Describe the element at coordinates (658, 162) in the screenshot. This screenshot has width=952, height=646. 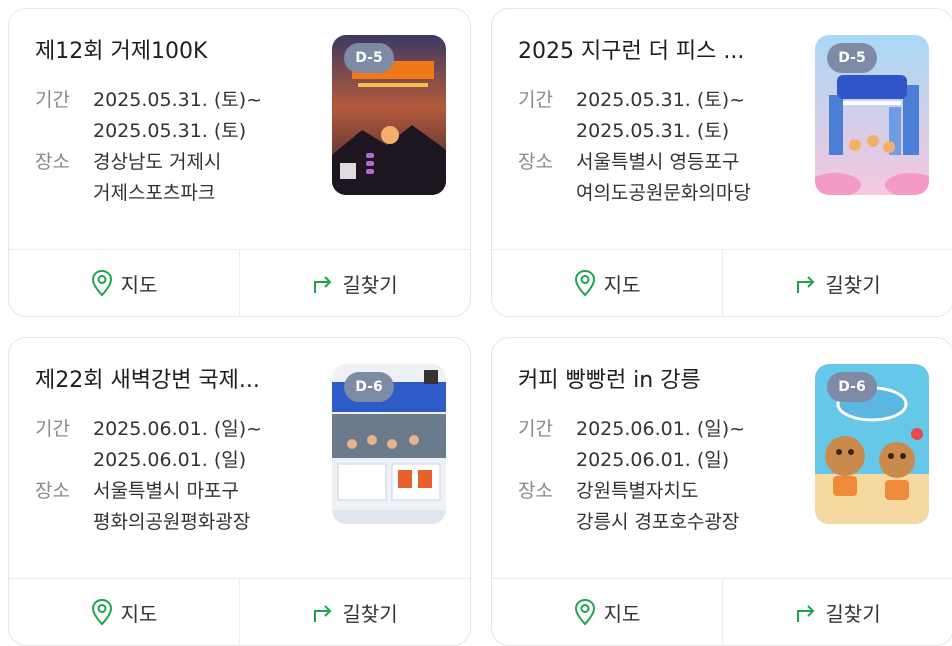
I see `place-line1: 서울특별시 영등포구` at that location.